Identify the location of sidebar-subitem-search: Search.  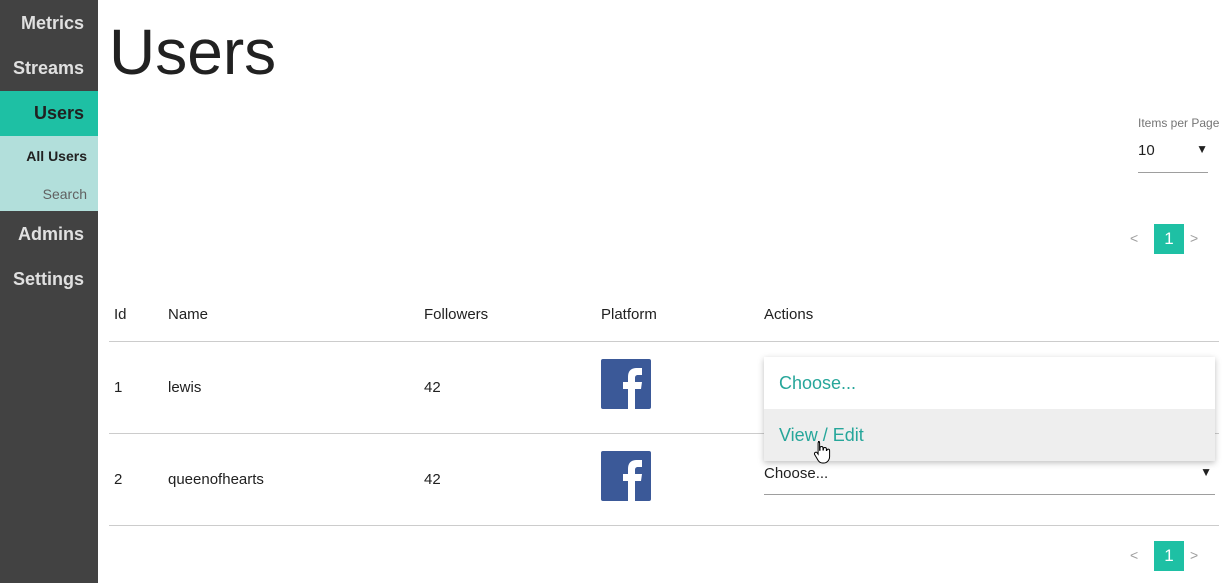
(49, 194).